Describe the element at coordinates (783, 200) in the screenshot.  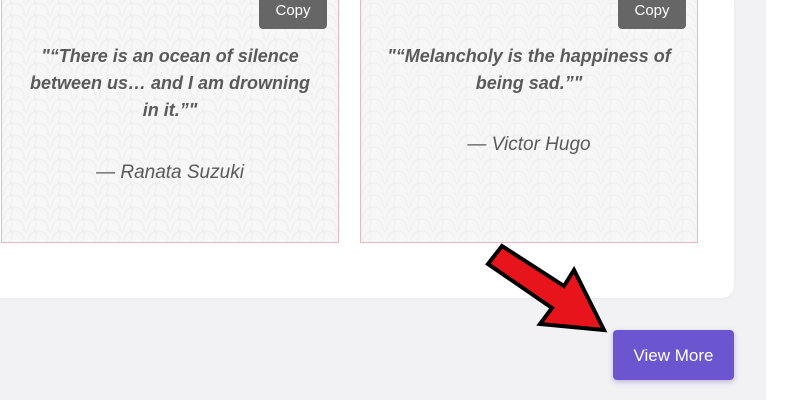
I see `scrollbar-track` at that location.